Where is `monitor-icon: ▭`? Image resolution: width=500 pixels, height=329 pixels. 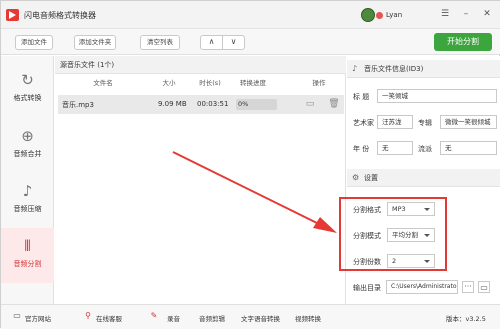 monitor-icon: ▭ is located at coordinates (17, 315).